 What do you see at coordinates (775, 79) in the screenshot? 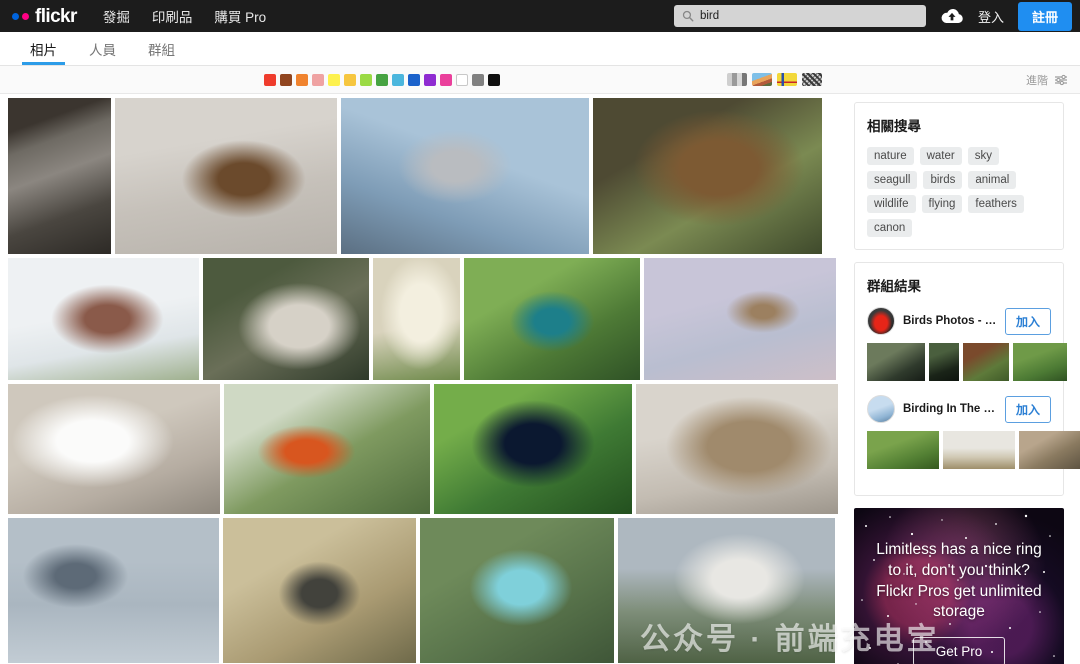
I see `style-filter-chips` at bounding box center [775, 79].